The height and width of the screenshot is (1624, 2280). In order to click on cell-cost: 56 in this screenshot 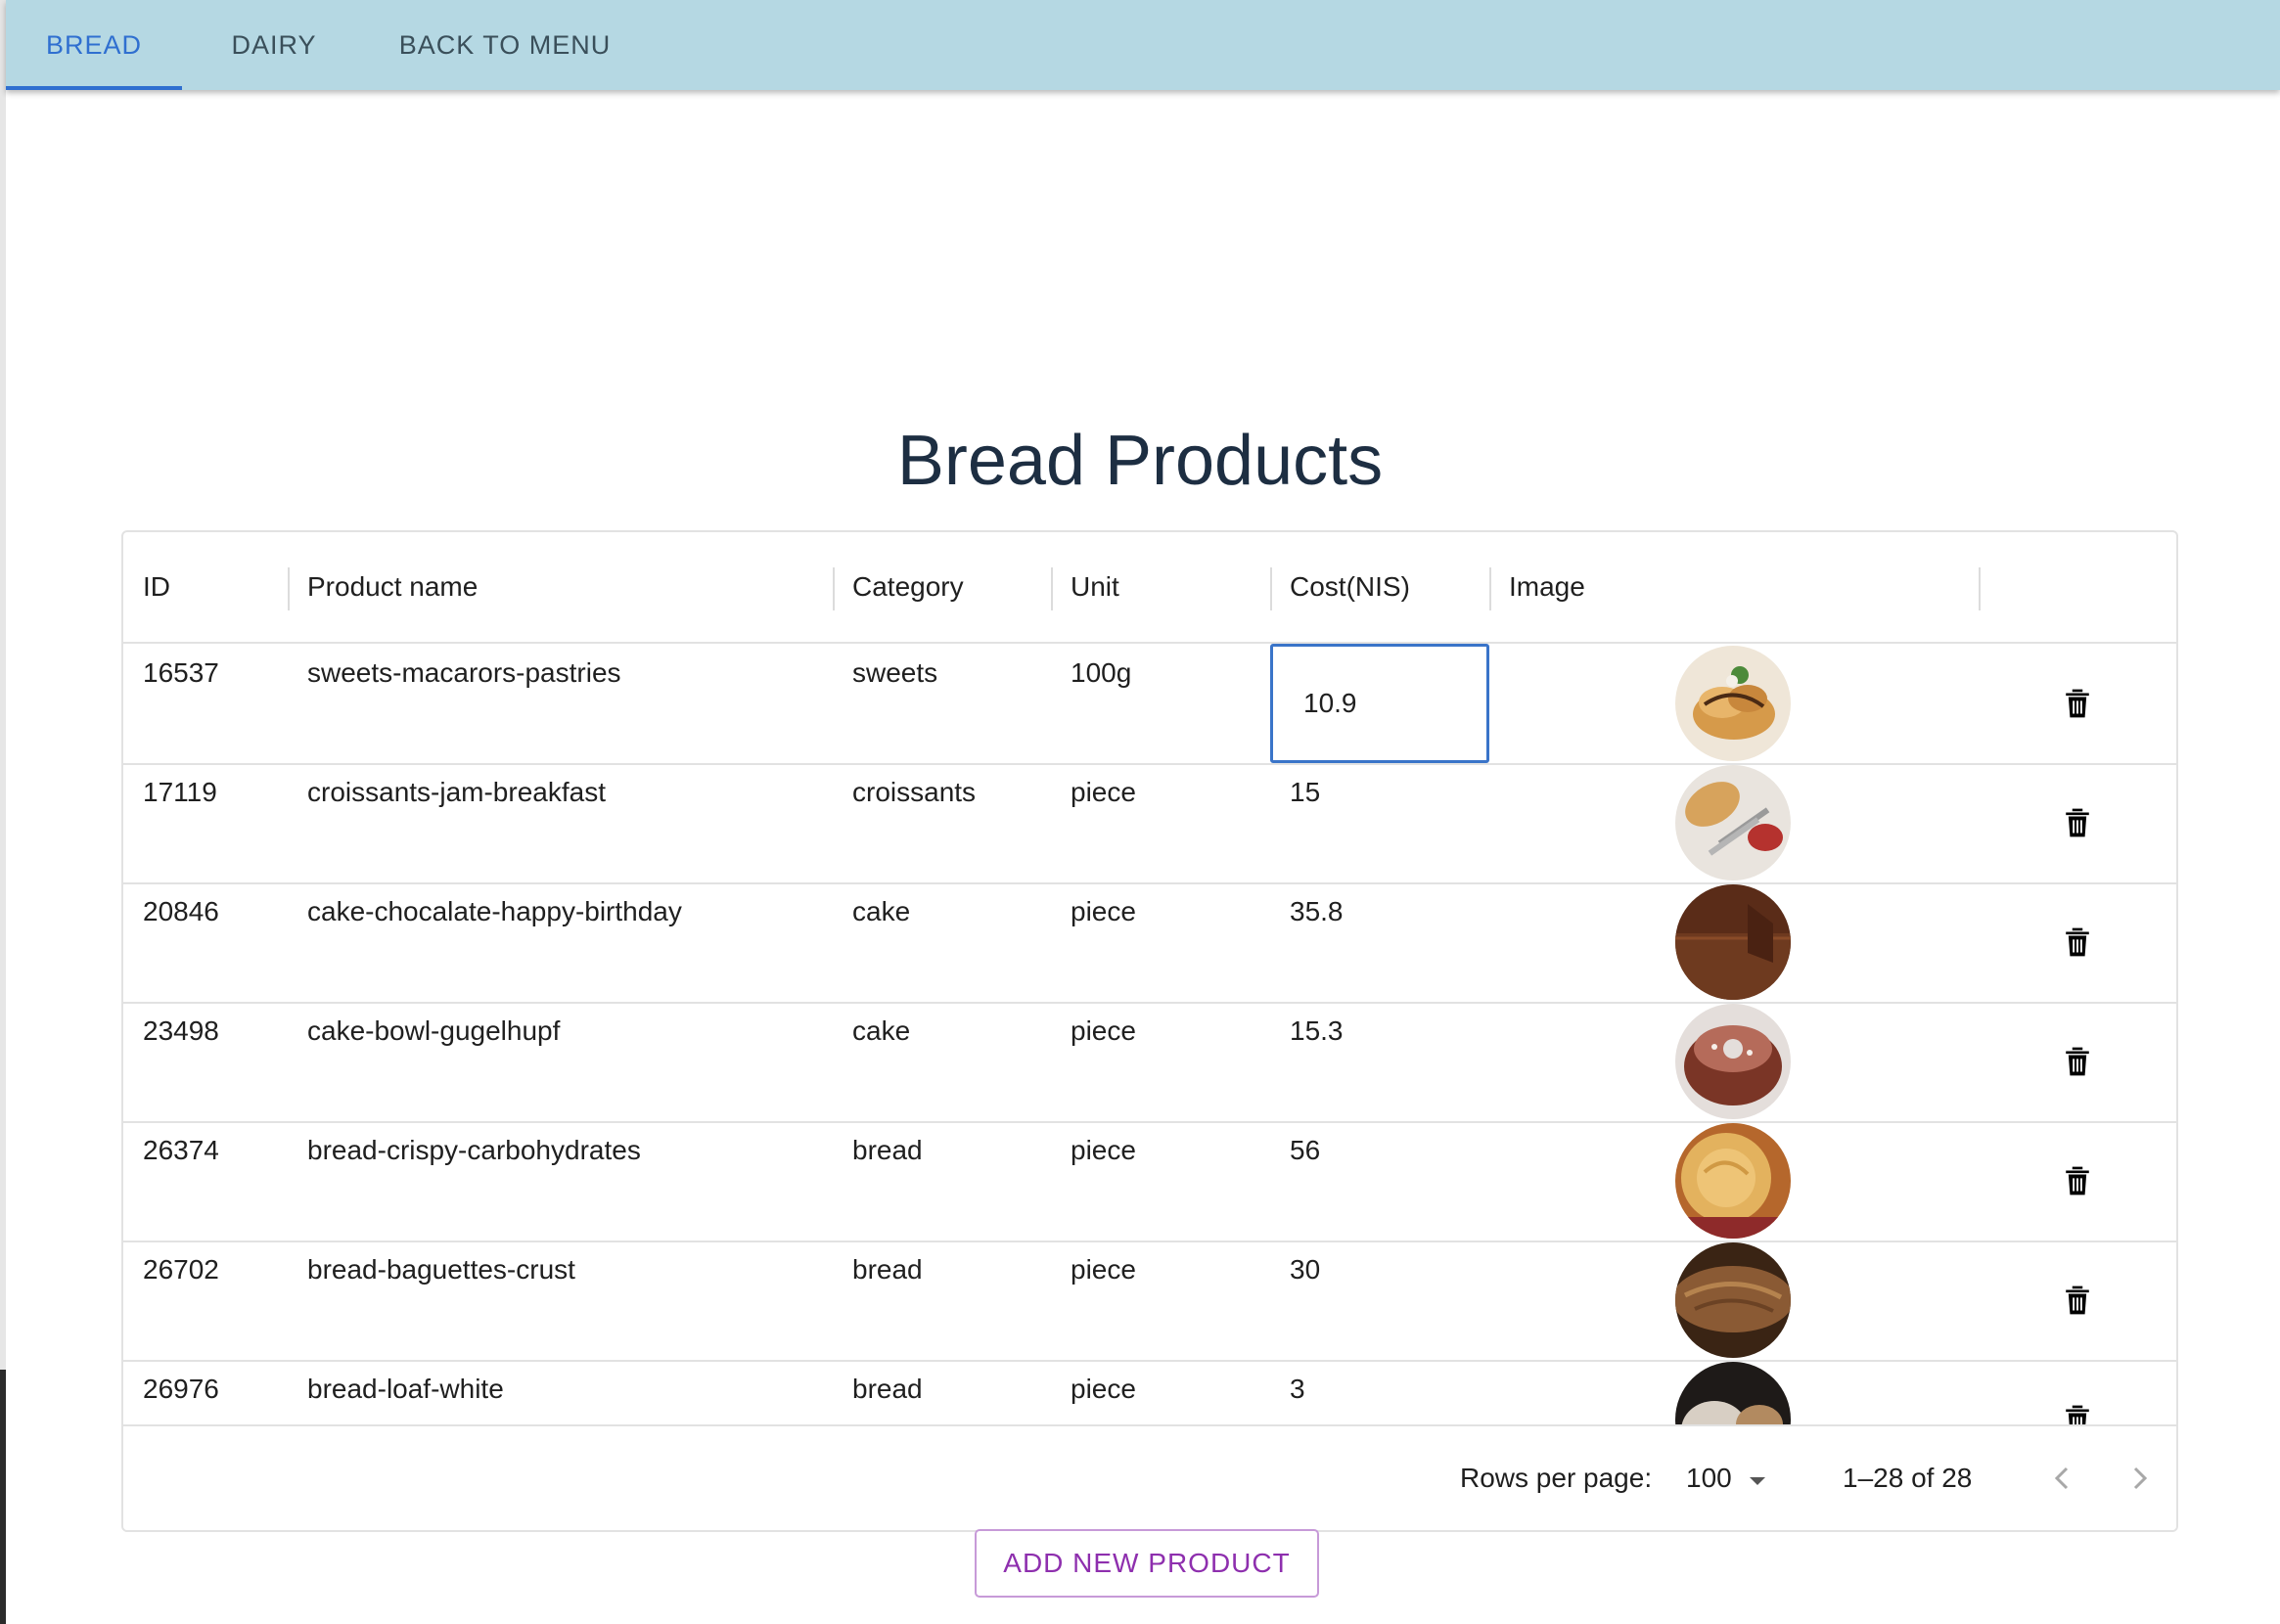, I will do `click(1305, 1181)`.